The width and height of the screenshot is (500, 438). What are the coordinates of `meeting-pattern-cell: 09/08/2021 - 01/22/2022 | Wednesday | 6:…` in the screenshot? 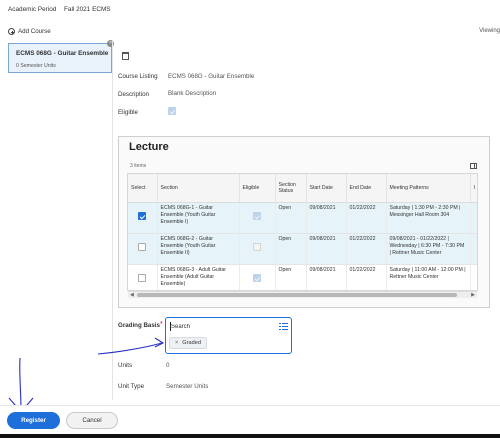 It's located at (428, 249).